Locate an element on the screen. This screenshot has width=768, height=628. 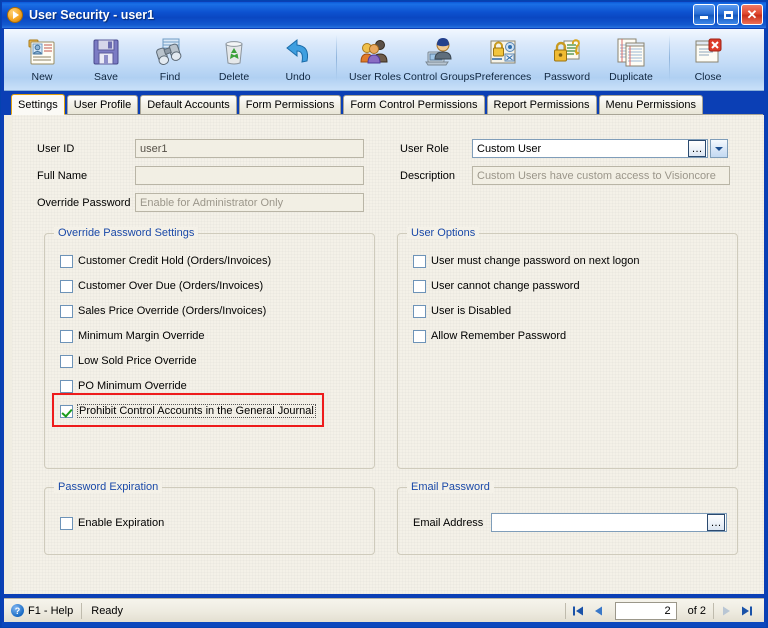
tab-menu-permissions: Menu Permissions is located at coordinates (651, 104).